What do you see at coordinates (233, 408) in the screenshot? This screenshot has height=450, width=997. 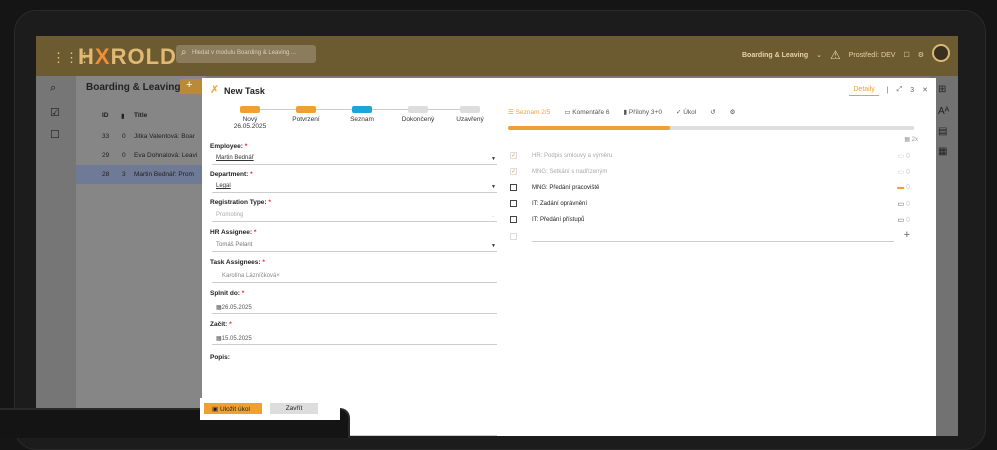 I see `save-button: ▣ Uložit úkol` at bounding box center [233, 408].